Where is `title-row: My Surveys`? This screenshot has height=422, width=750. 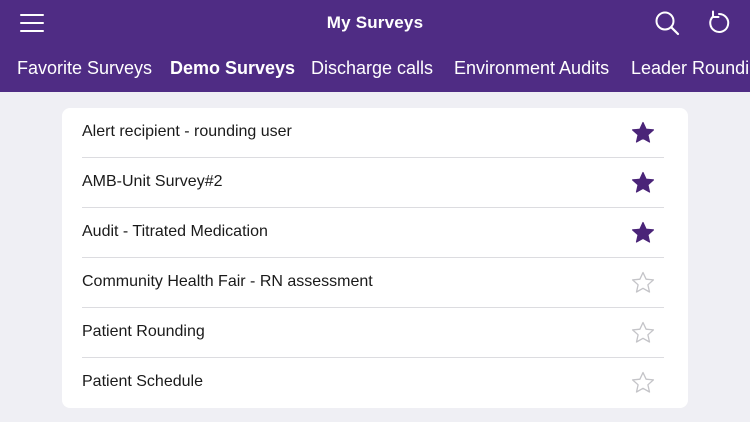 title-row: My Surveys is located at coordinates (375, 23).